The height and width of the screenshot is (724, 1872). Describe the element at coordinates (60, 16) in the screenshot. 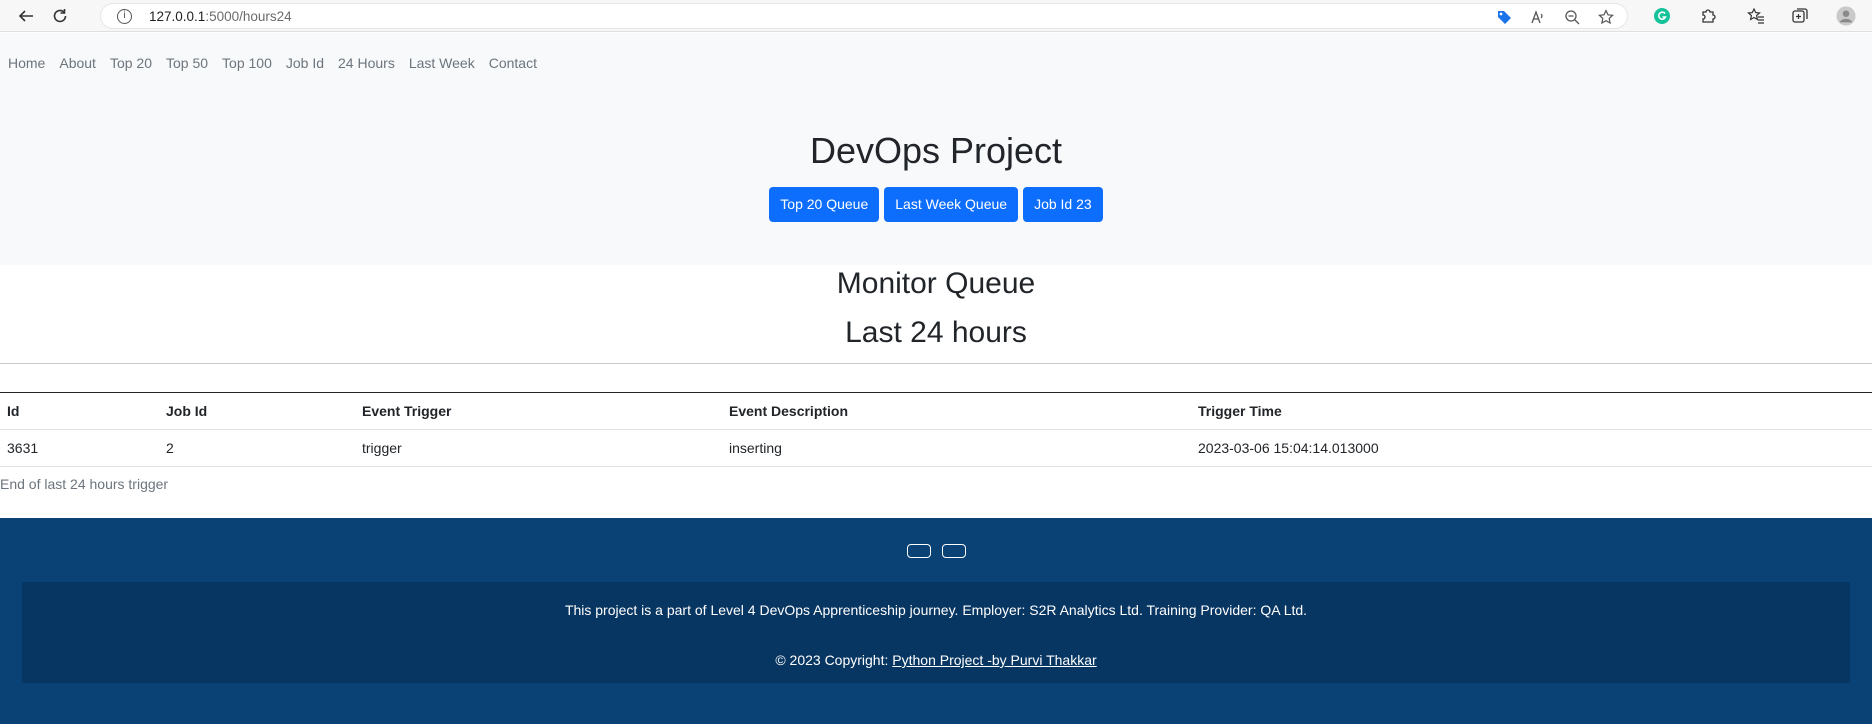

I see `reload-icon` at that location.